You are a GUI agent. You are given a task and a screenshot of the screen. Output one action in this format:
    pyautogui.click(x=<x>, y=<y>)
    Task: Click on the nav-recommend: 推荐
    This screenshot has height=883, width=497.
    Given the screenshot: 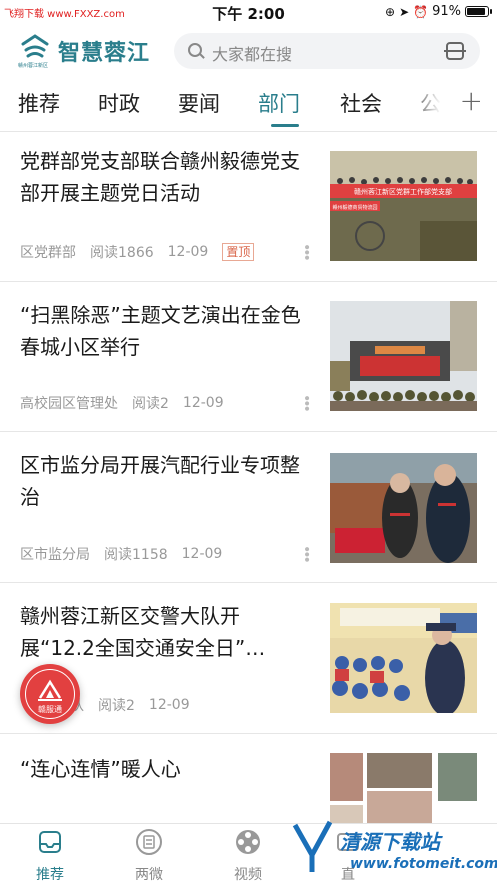 What is the action you would take?
    pyautogui.click(x=50, y=855)
    